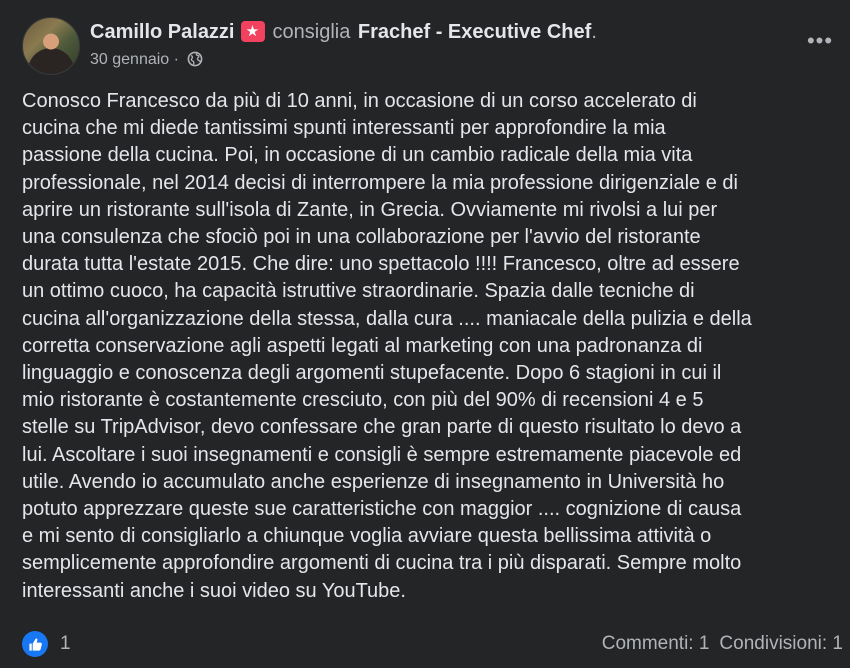 This screenshot has height=668, width=850. Describe the element at coordinates (35, 644) in the screenshot. I see `thumbs-up-icon` at that location.